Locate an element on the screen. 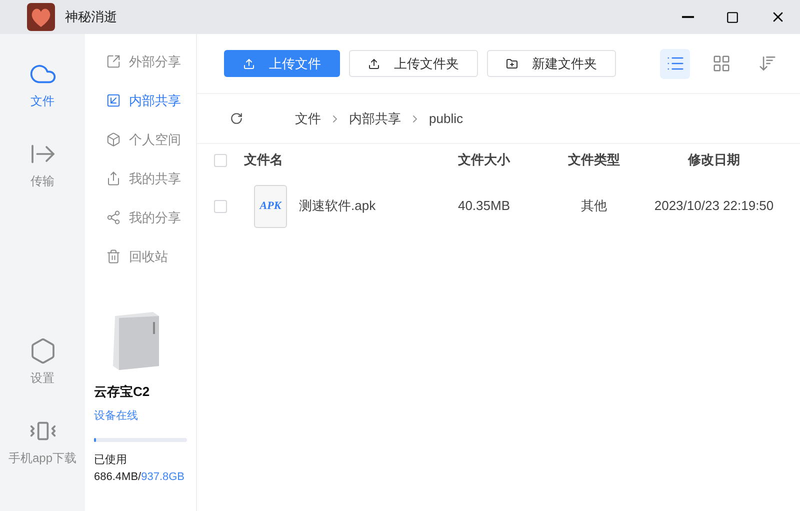 The height and width of the screenshot is (511, 800). window-title: 神秘消逝 is located at coordinates (91, 17).